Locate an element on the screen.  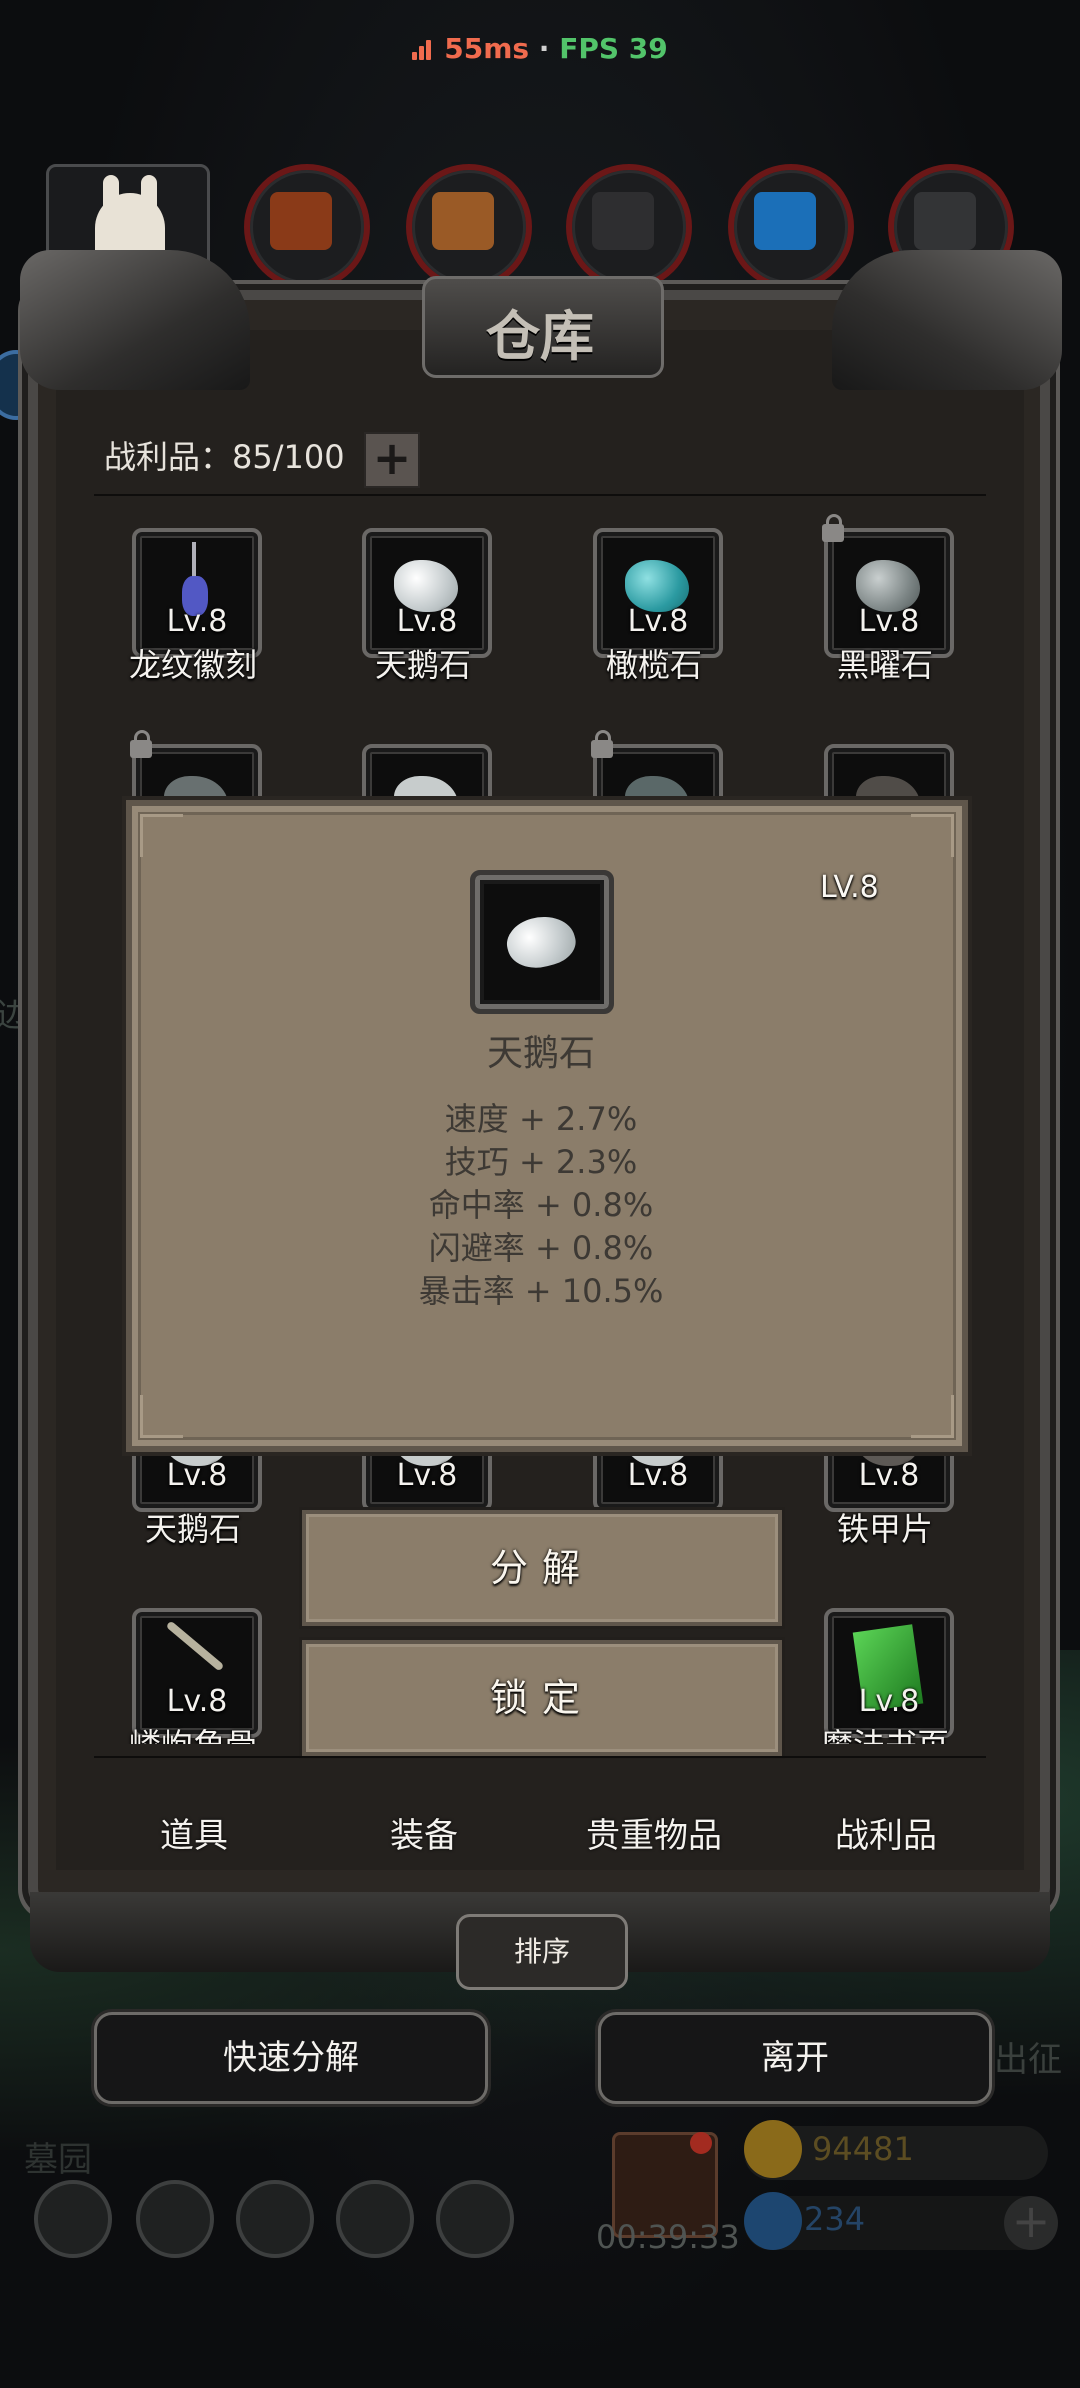
coin-amount: 94481 is located at coordinates (863, 2149).